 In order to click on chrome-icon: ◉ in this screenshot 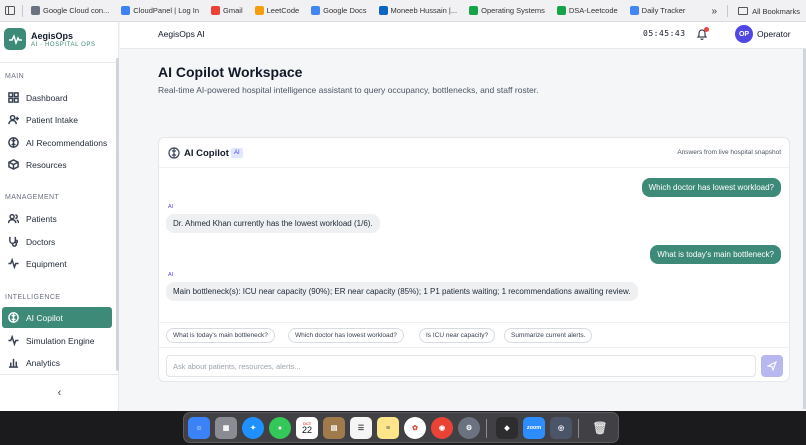, I will do `click(442, 428)`.